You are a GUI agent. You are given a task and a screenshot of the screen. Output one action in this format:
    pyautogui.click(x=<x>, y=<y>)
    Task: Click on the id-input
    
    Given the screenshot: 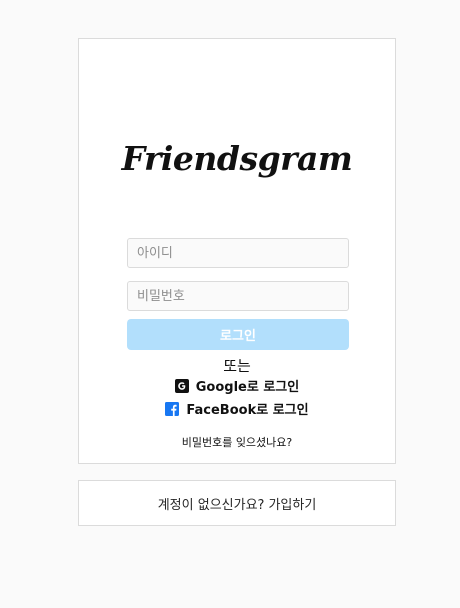 What is the action you would take?
    pyautogui.click(x=238, y=253)
    